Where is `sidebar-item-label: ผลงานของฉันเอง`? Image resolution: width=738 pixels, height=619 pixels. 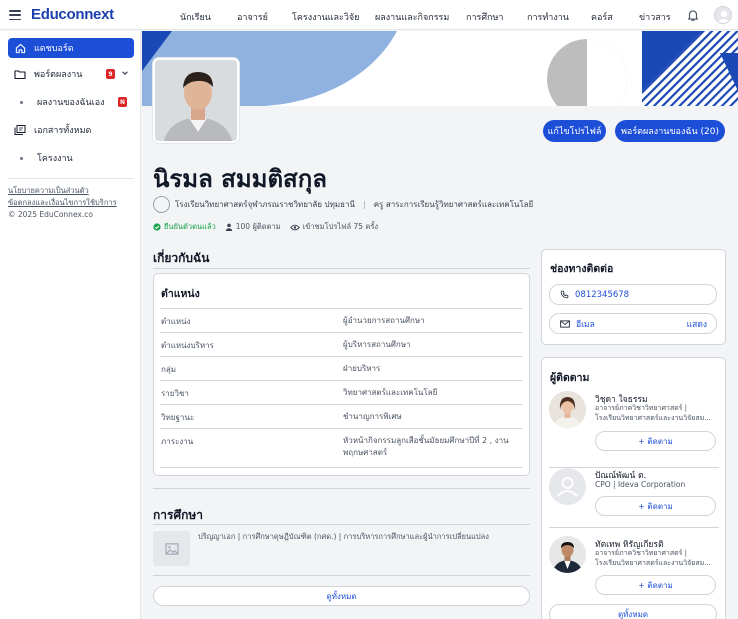
sidebar-item-label: ผลงานของฉันเอง is located at coordinates (71, 103).